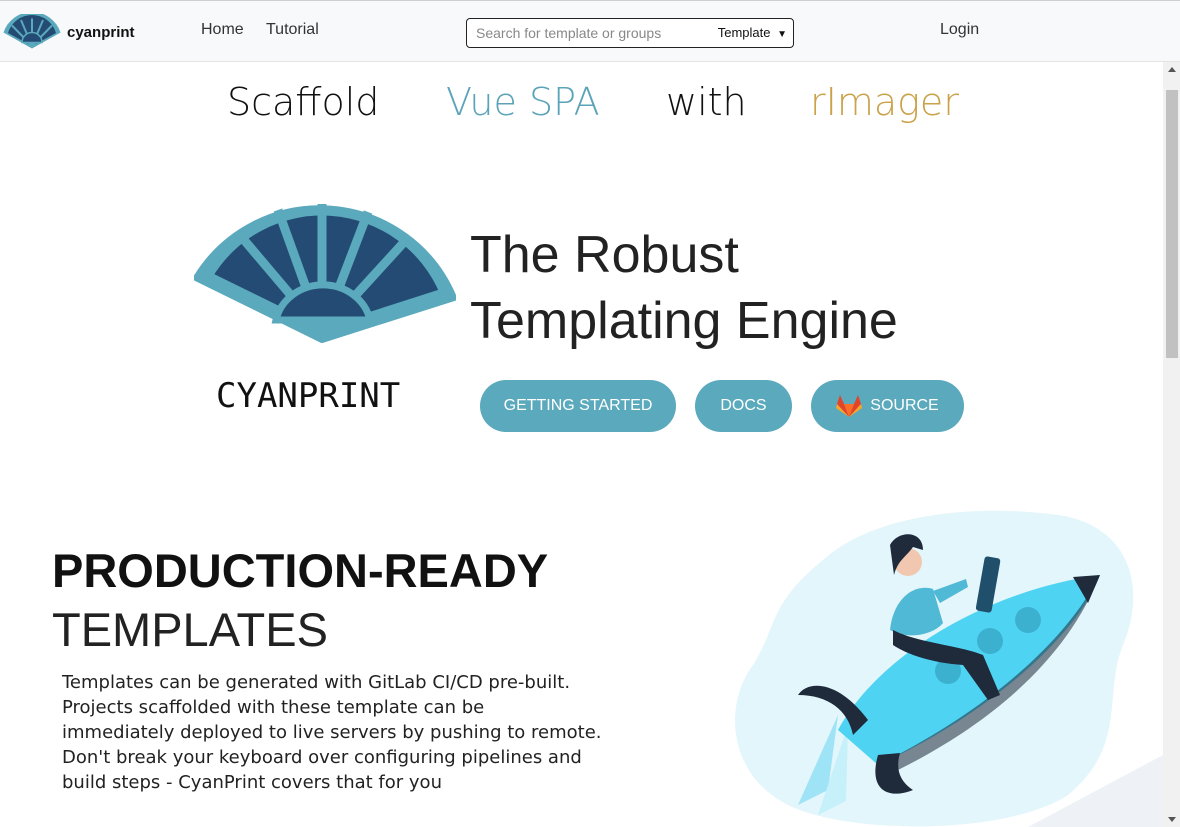 Image resolution: width=1180 pixels, height=827 pixels. I want to click on docs-button: DOCS, so click(743, 406).